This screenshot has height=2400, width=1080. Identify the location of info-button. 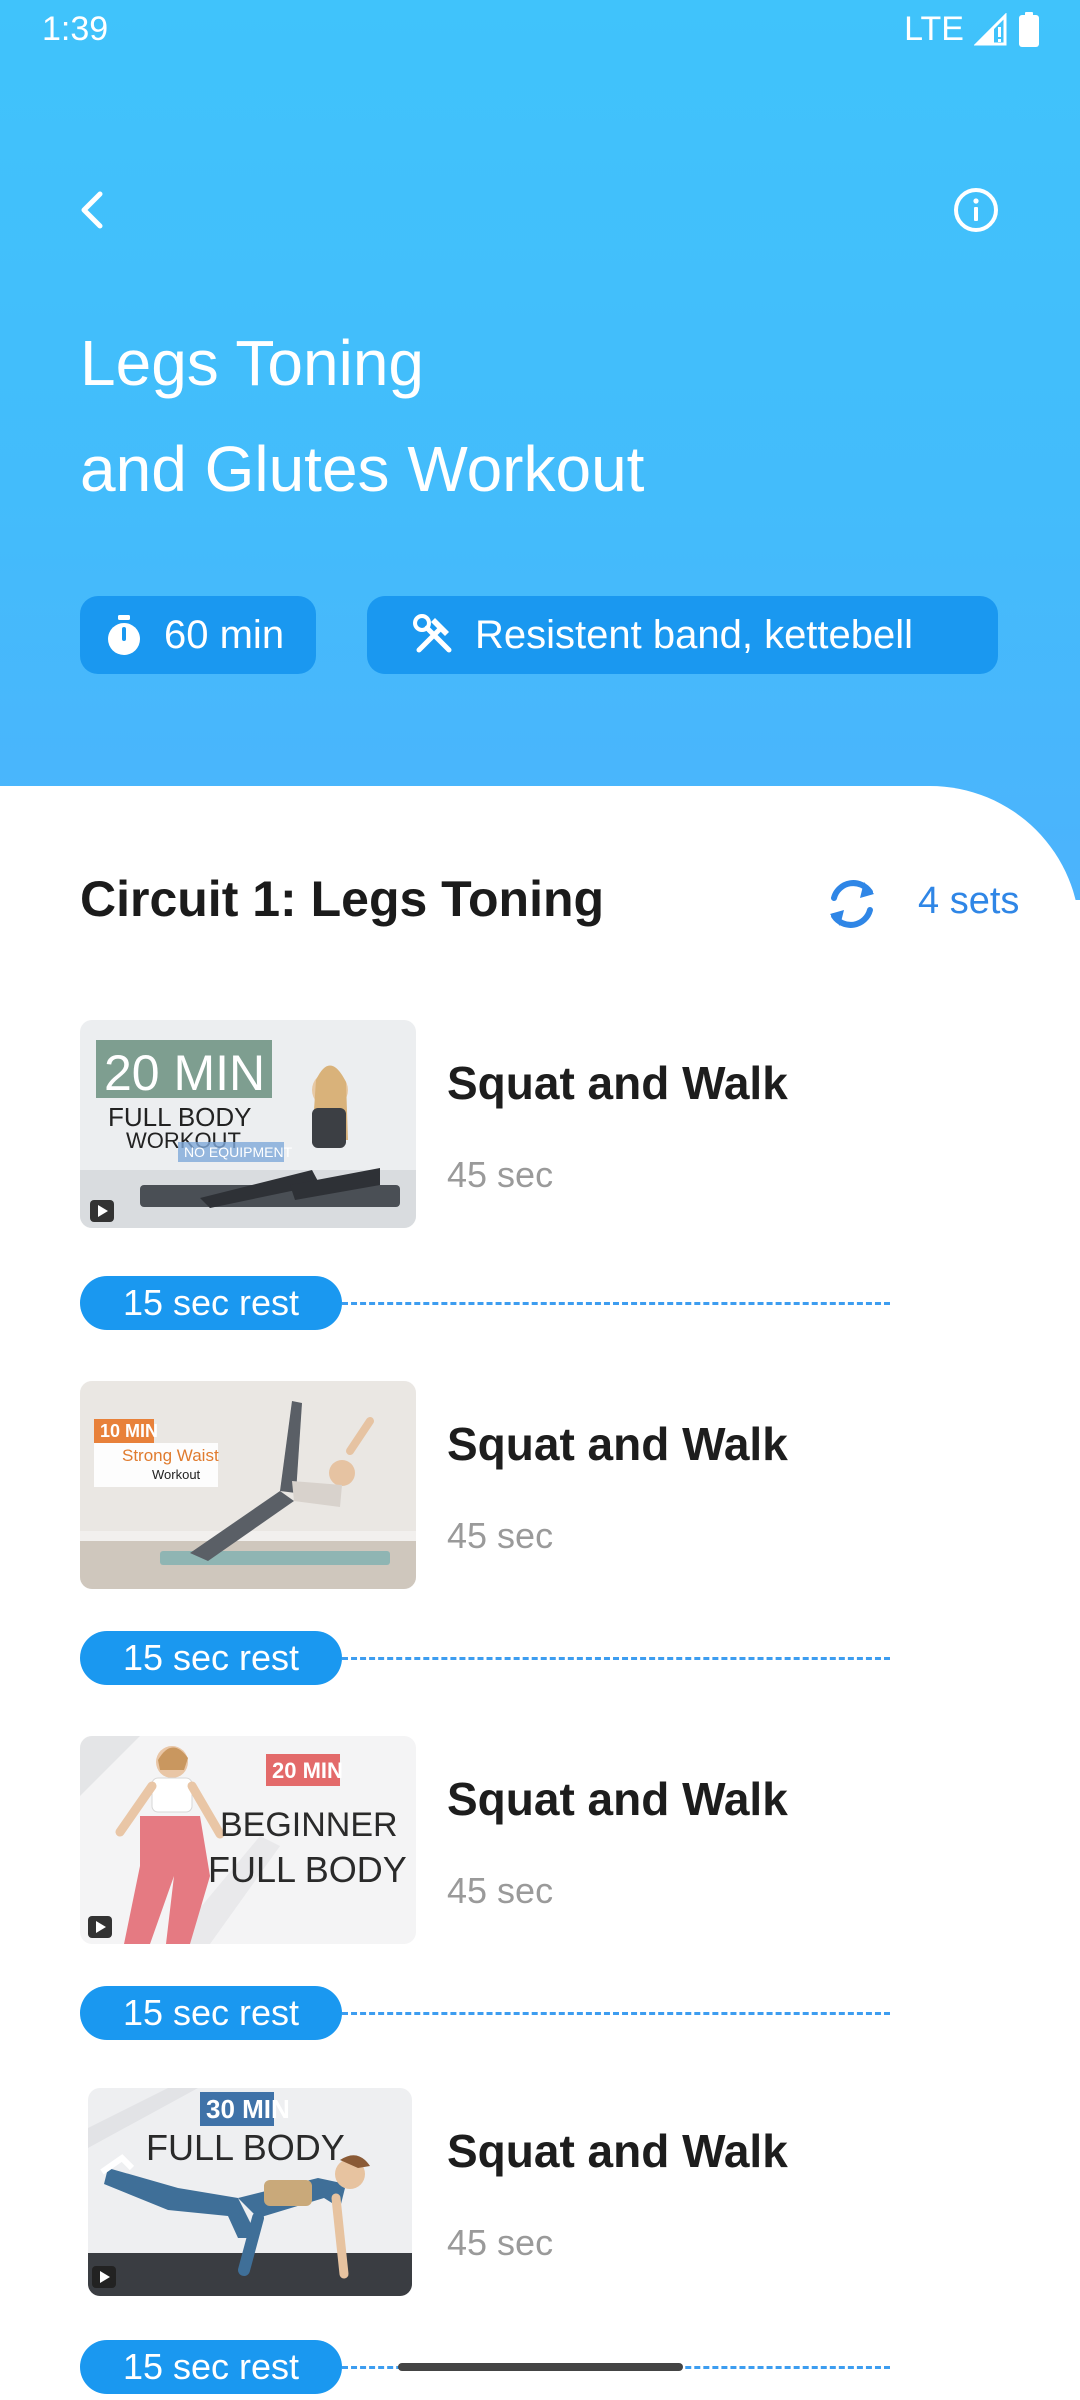
(976, 210).